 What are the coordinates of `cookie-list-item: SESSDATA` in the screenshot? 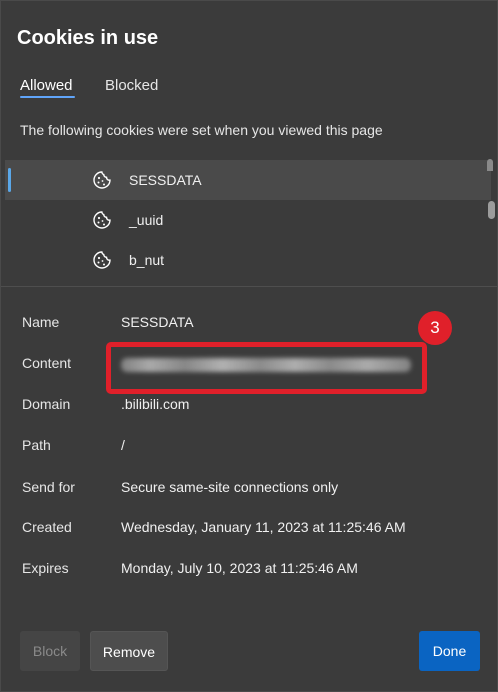 It's located at (248, 180).